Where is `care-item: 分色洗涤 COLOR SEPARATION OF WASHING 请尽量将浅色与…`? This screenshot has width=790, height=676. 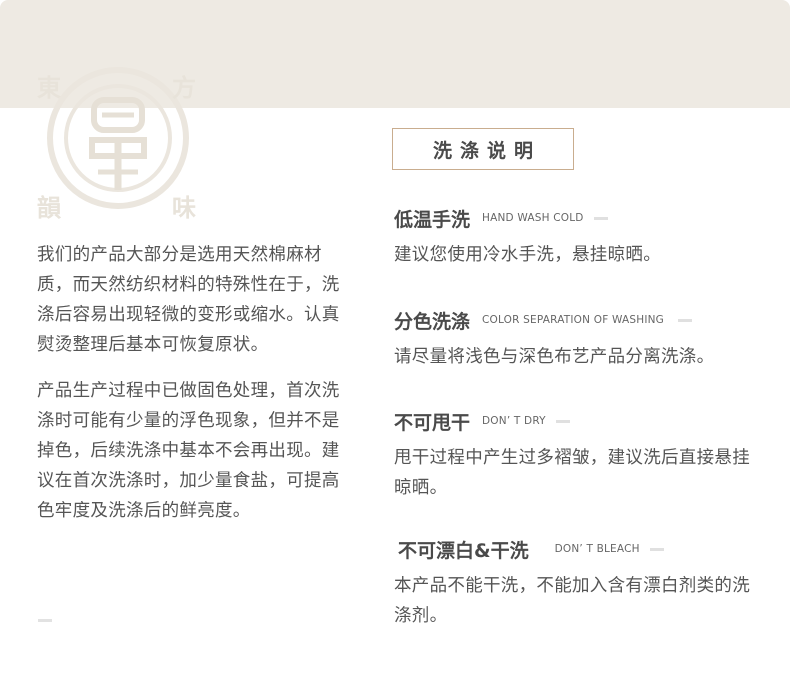
care-item: 分色洗涤 COLOR SEPARATION OF WASHING 请尽量将浅色与… is located at coordinates (579, 338).